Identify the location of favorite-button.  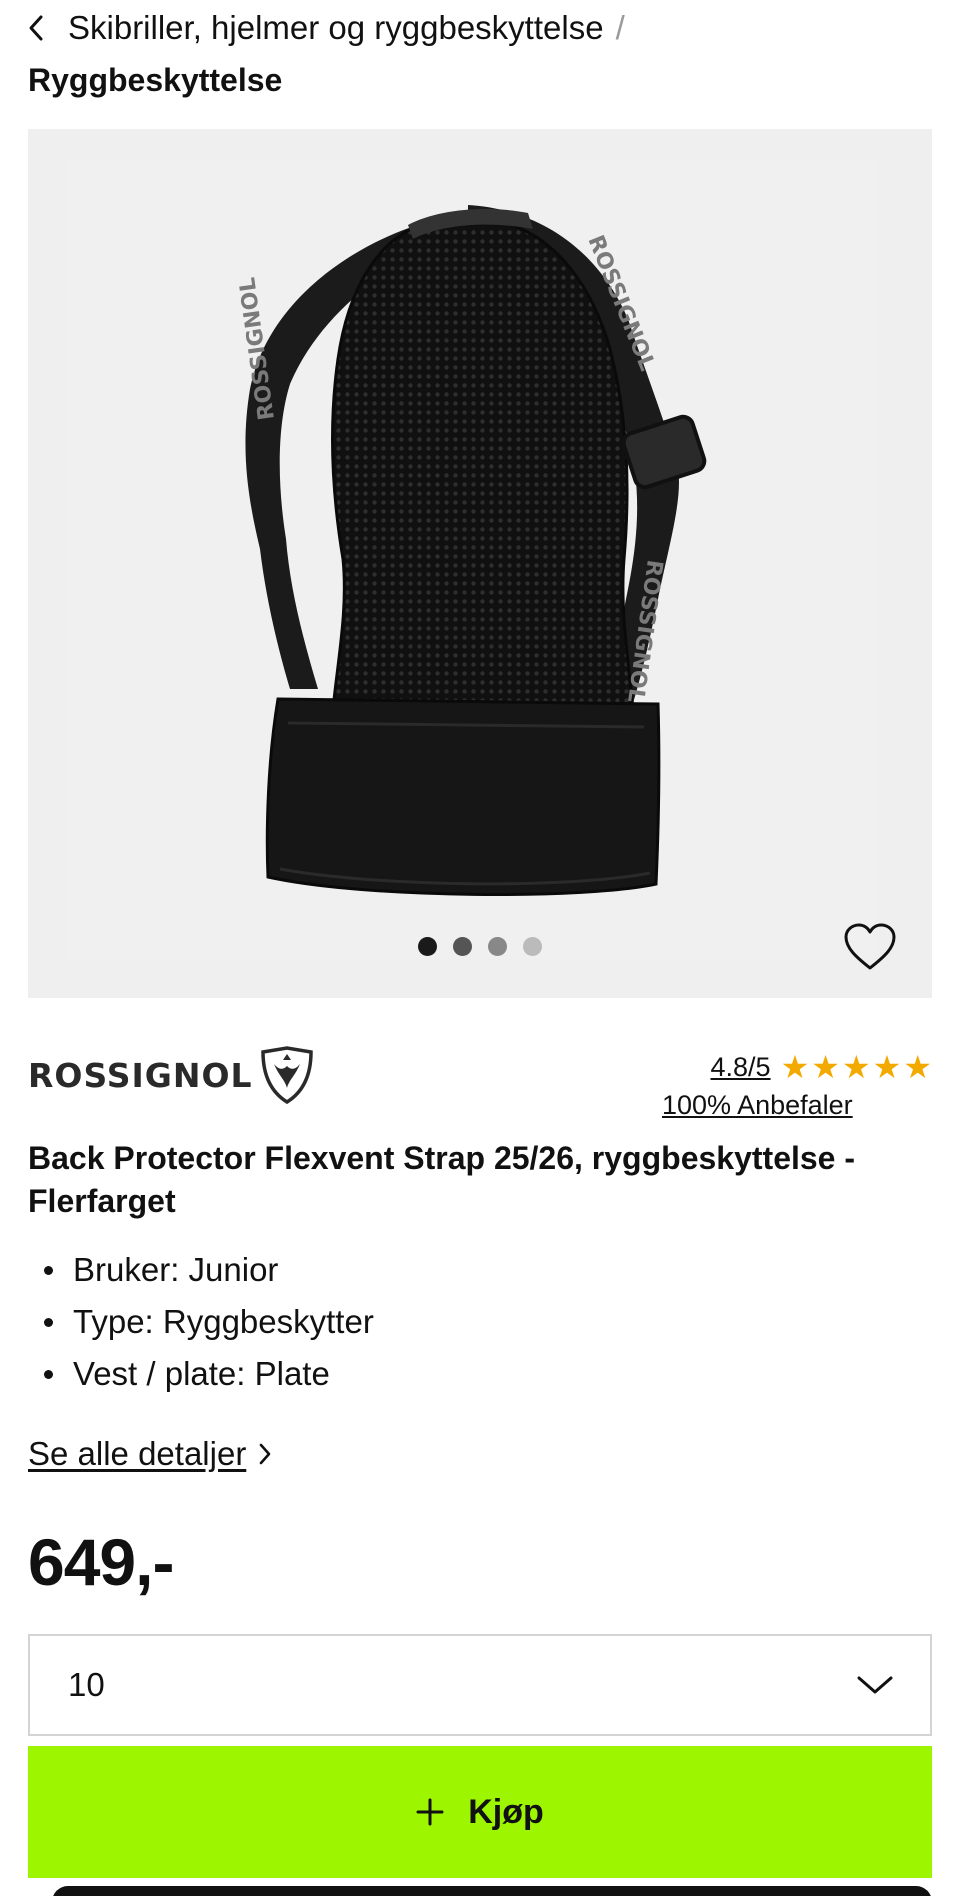
(870, 947).